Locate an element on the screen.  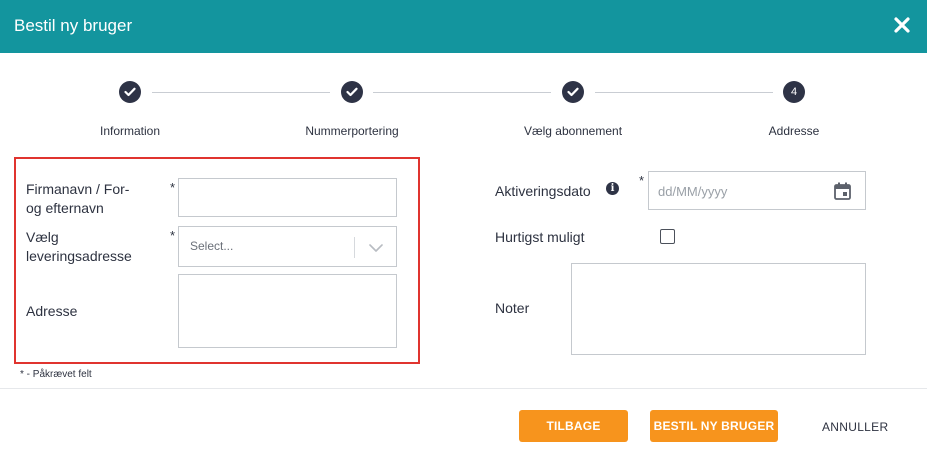
select-divider is located at coordinates (354, 247).